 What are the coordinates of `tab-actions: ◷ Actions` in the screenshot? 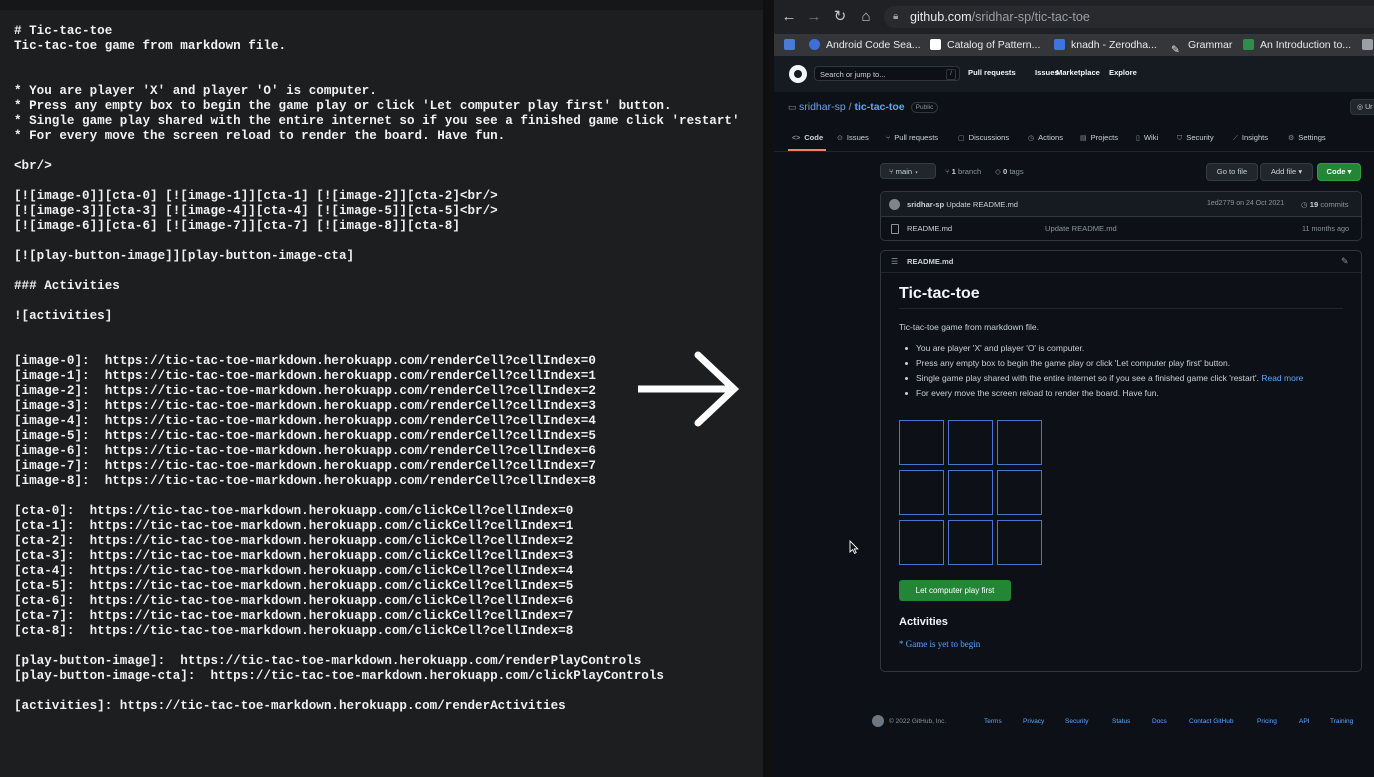 It's located at (1045, 137).